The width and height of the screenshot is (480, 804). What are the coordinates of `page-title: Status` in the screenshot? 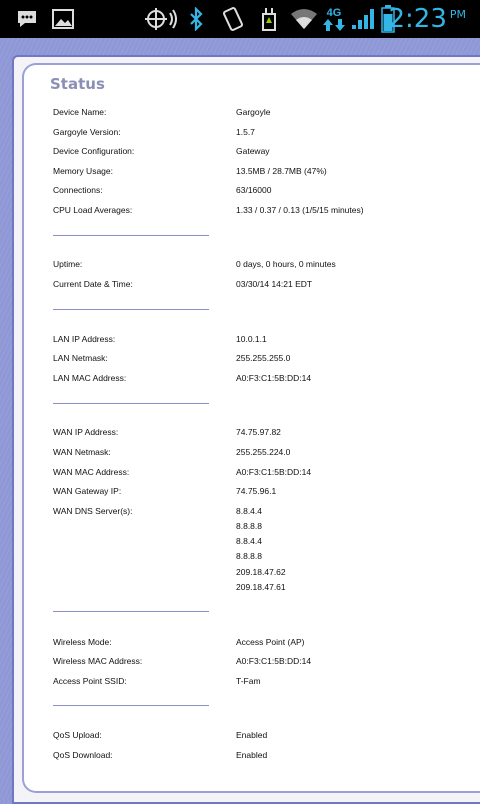 It's located at (77, 84).